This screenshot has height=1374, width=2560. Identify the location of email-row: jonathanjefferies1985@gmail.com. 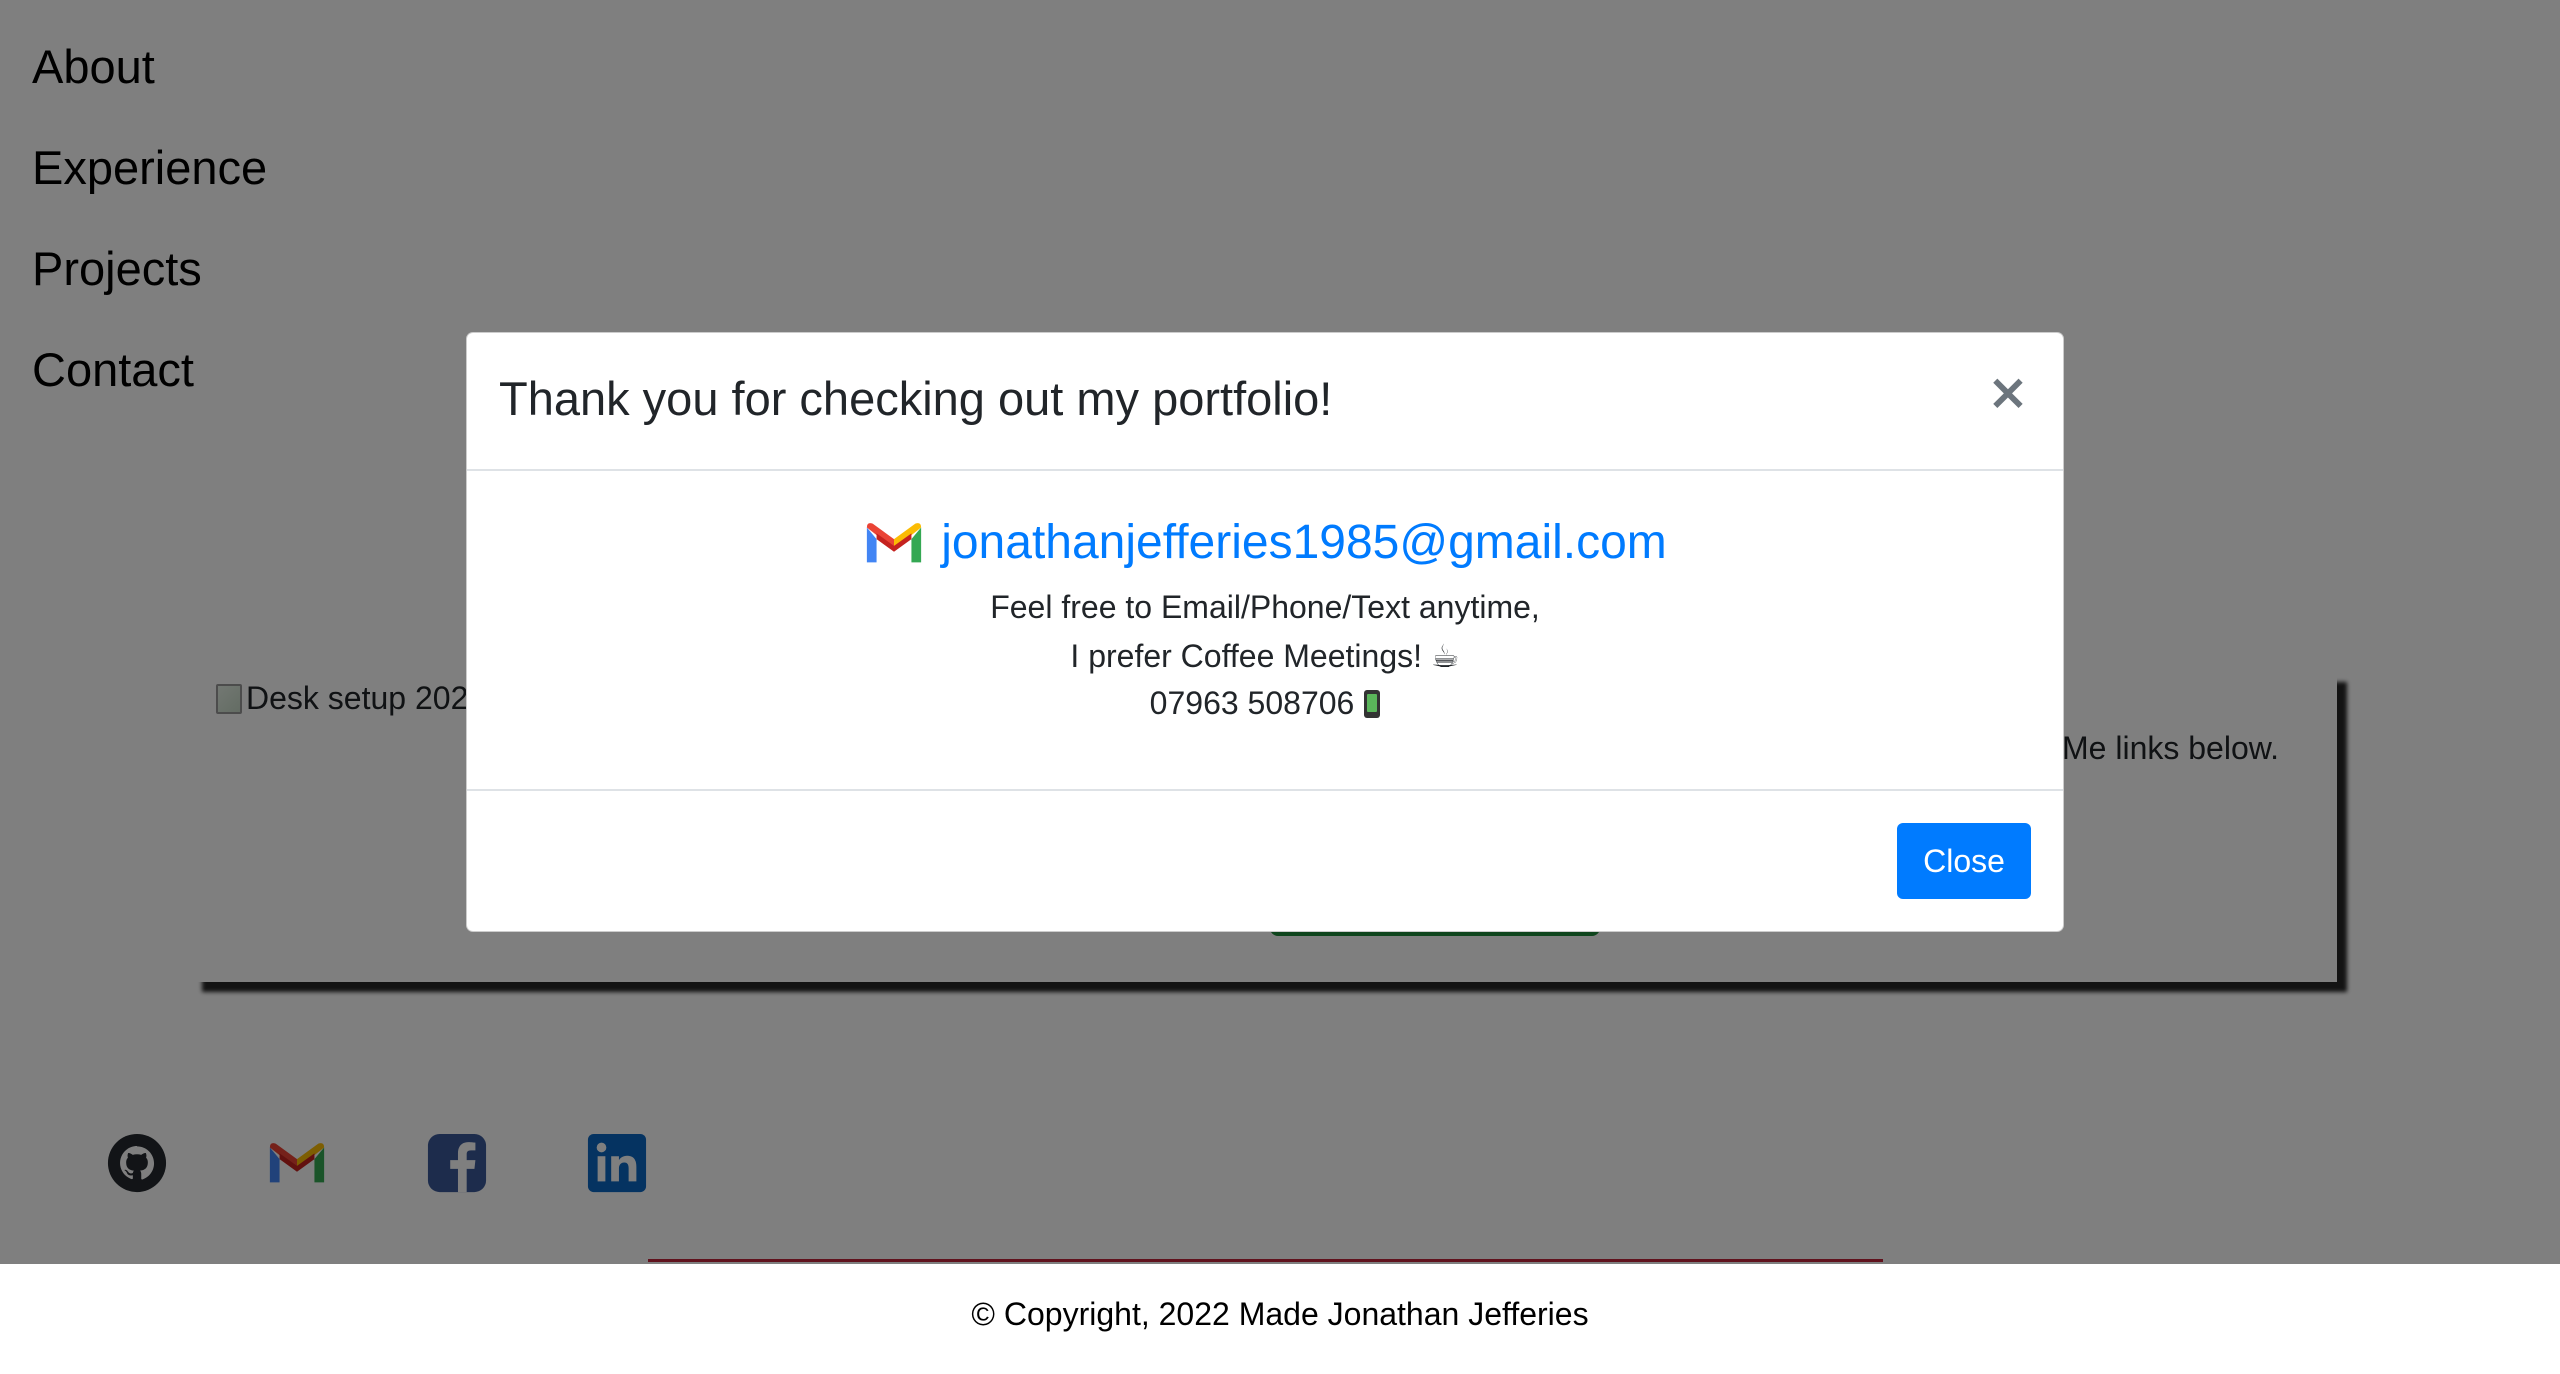
(1265, 542).